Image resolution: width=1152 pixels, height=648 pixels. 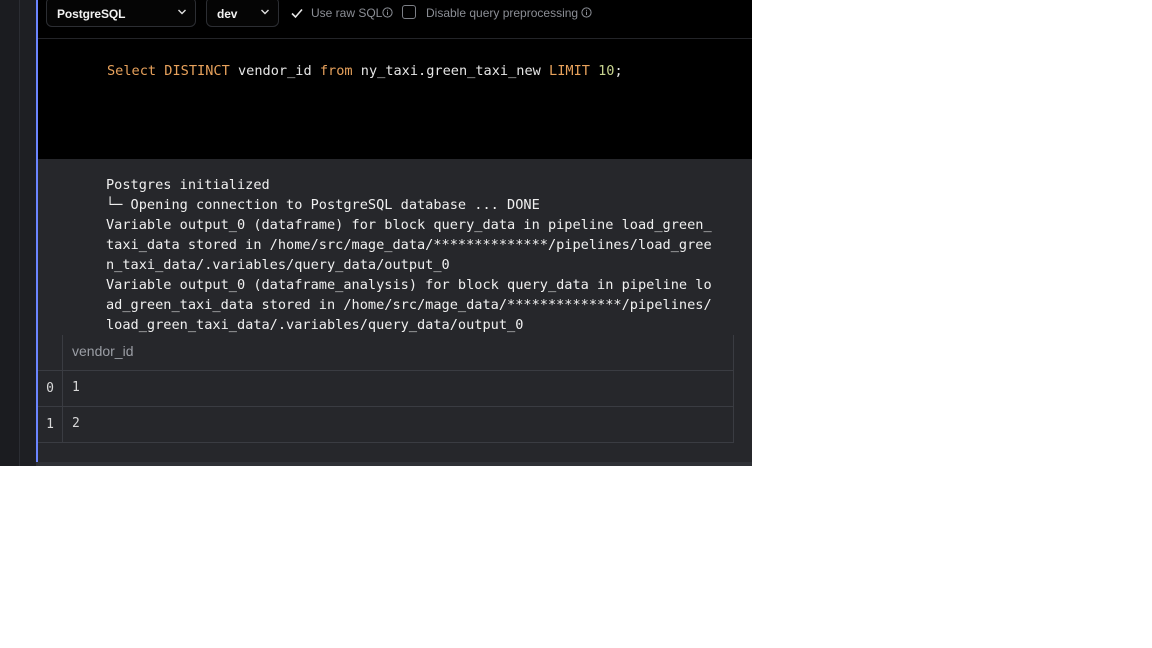 What do you see at coordinates (336, 71) in the screenshot?
I see `sql-keyword: from` at bounding box center [336, 71].